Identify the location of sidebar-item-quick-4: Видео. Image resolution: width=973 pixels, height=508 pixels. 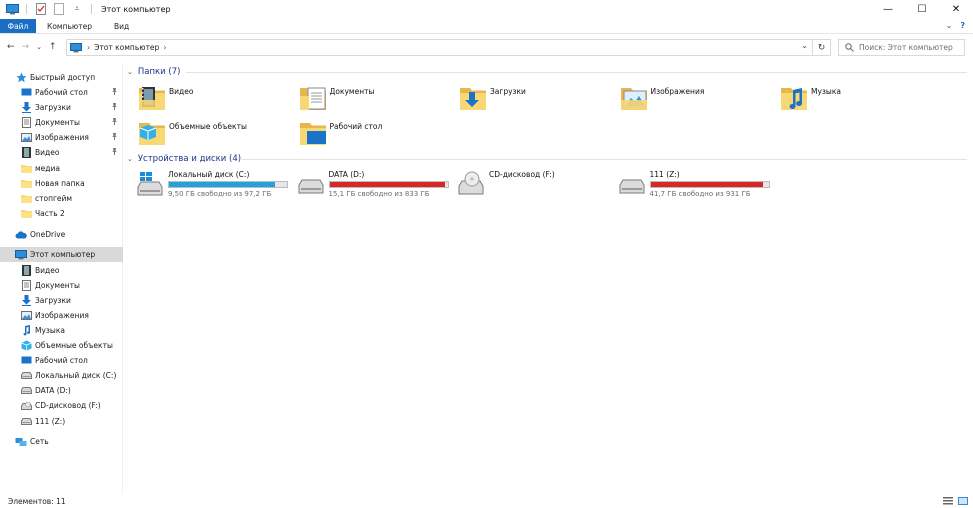
(61, 152).